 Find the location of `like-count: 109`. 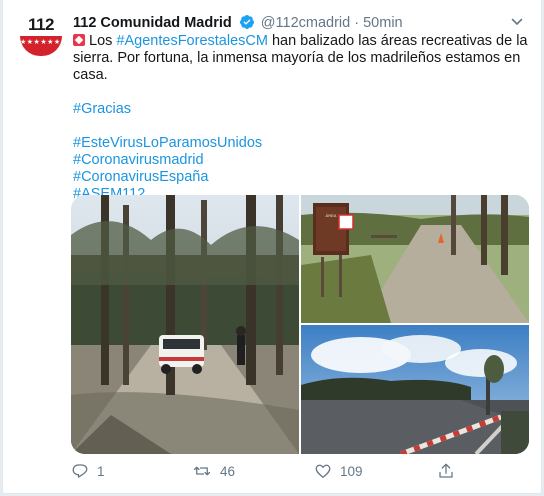

like-count: 109 is located at coordinates (351, 471).